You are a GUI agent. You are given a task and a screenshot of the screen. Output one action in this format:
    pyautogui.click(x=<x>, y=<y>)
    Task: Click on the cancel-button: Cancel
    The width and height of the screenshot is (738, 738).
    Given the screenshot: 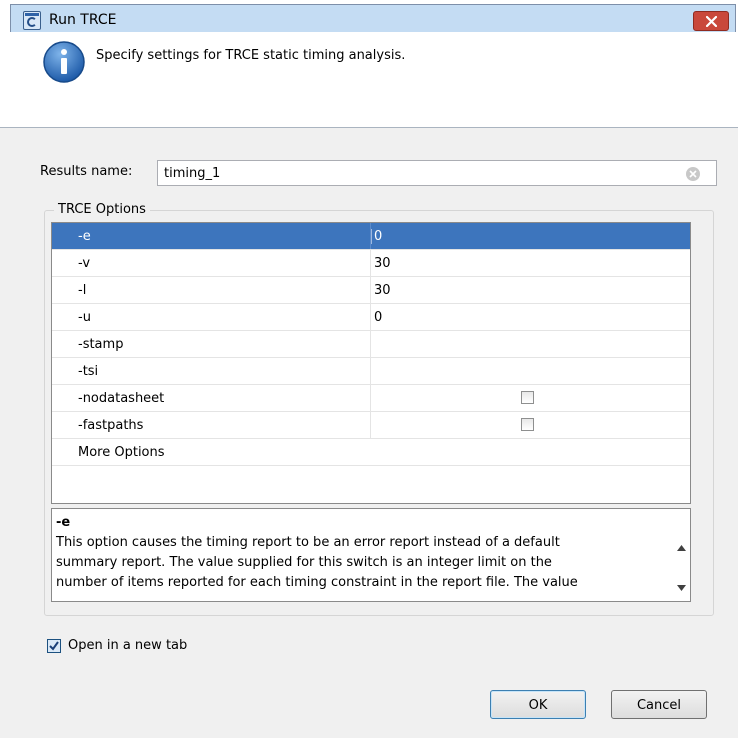 What is the action you would take?
    pyautogui.click(x=659, y=704)
    